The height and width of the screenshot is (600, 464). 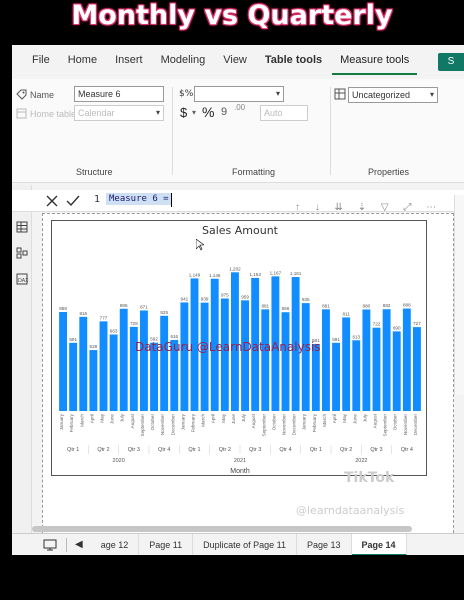 I want to click on properties-group-label: Properties, so click(x=389, y=172).